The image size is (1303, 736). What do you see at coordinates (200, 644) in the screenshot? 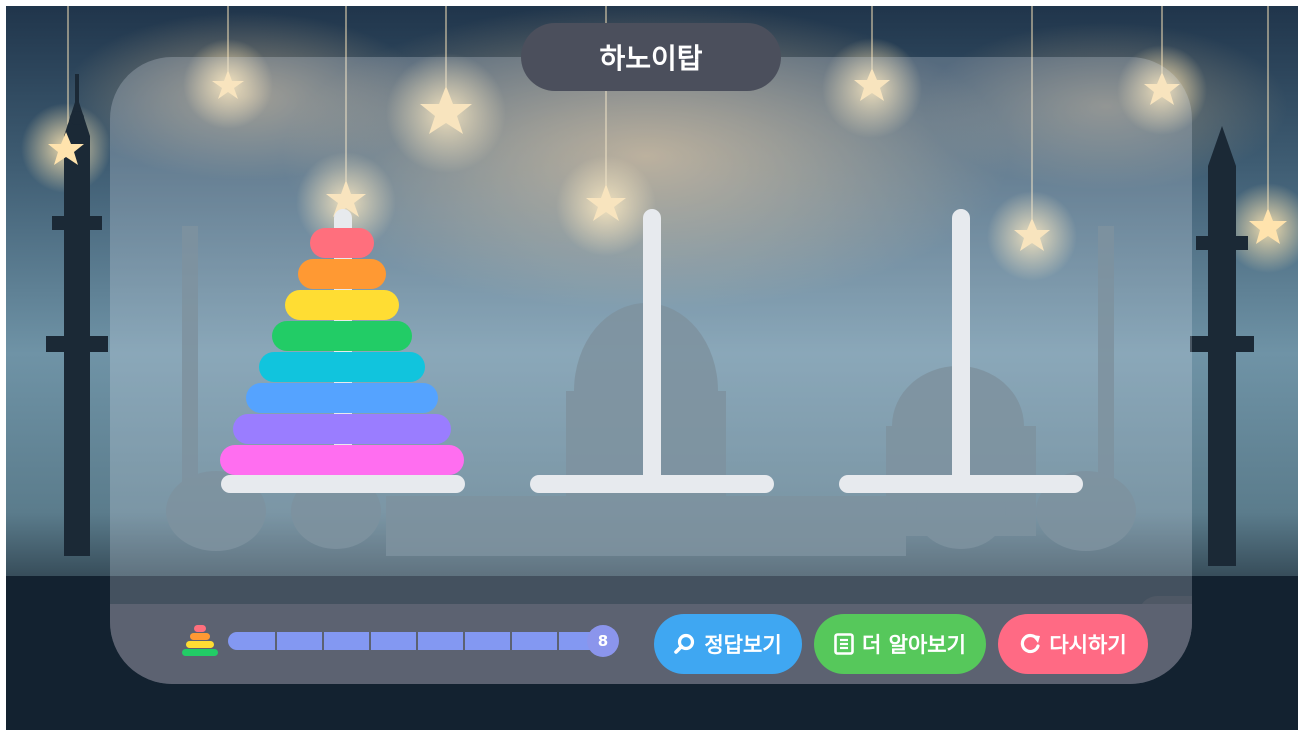
I see `mini-tower-icon` at bounding box center [200, 644].